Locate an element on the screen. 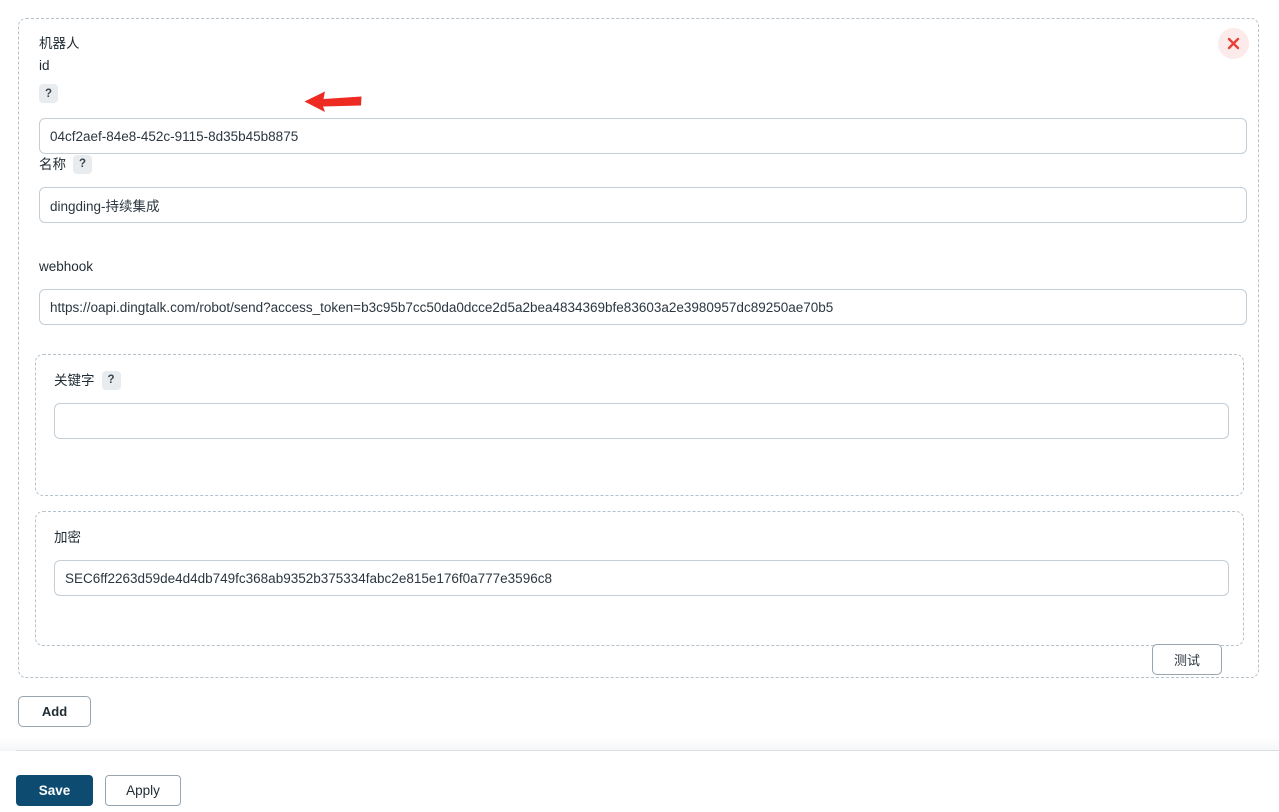 The height and width of the screenshot is (812, 1279). field-encrypt: 加密 is located at coordinates (641, 562).